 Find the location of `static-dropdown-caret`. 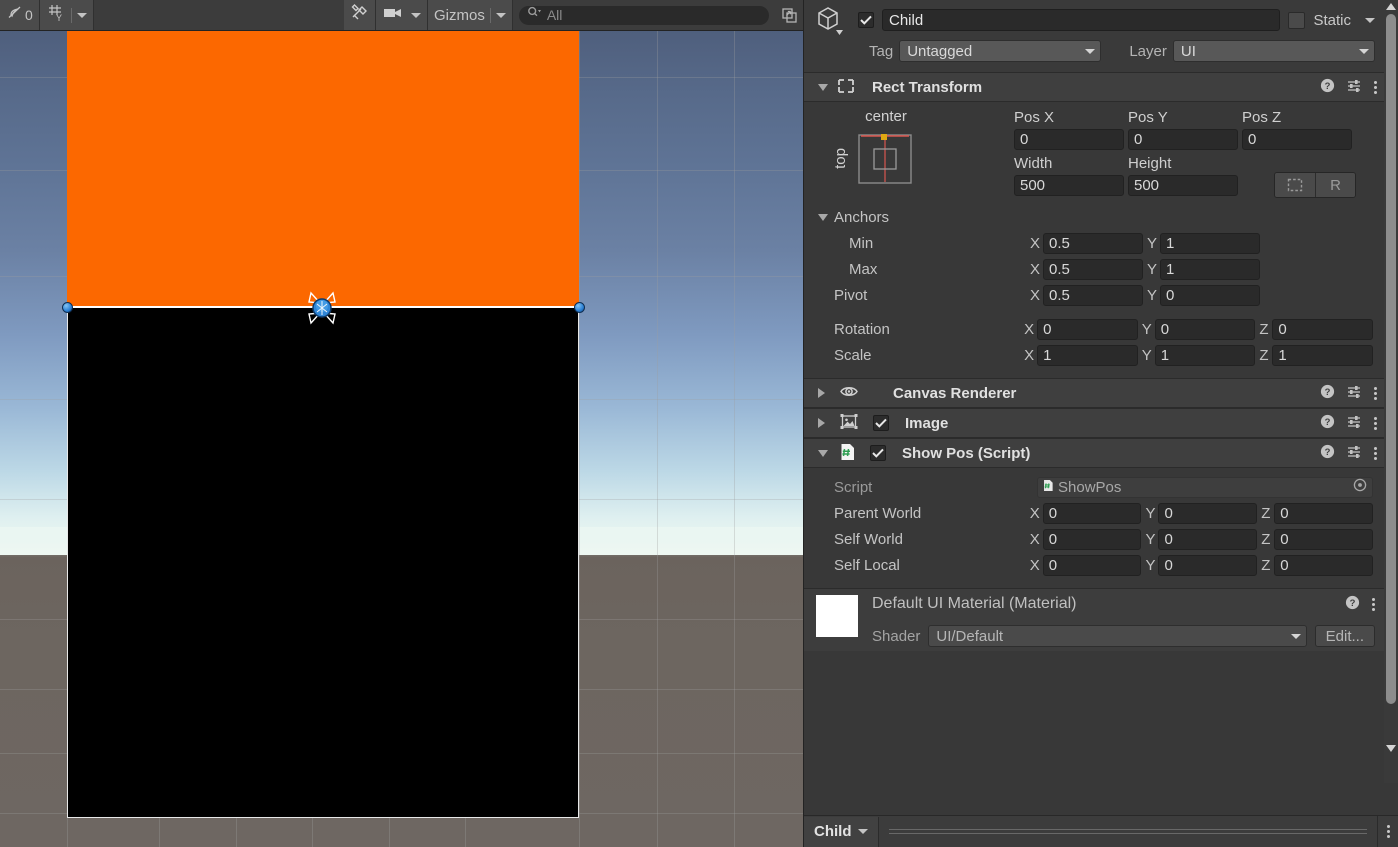

static-dropdown-caret is located at coordinates (1370, 20).